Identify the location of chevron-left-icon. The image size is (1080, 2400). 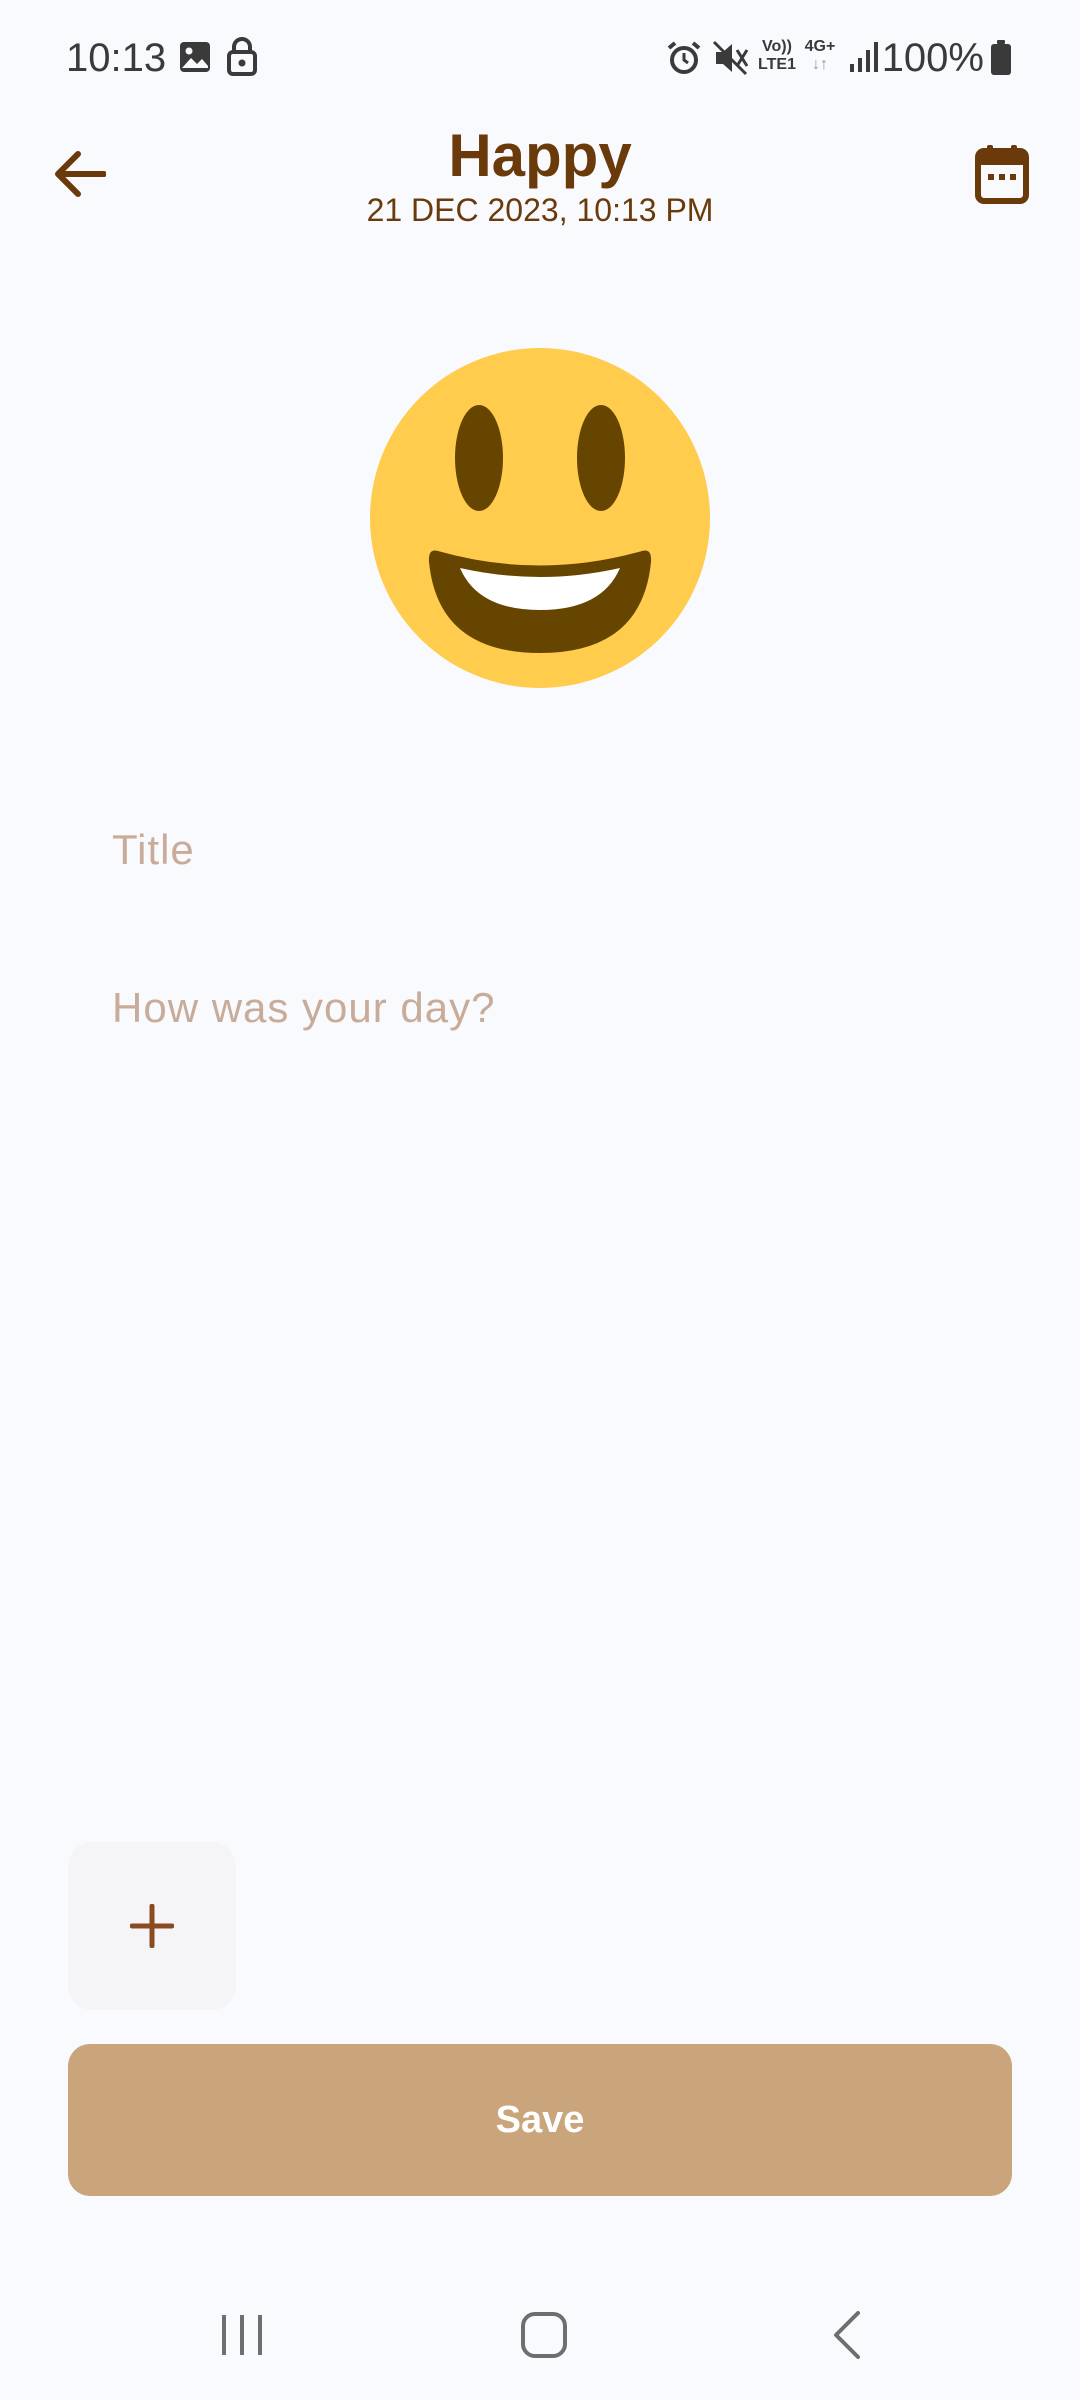
(847, 2335).